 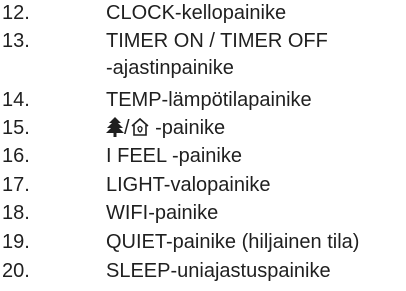 I want to click on item-text: -painike, so click(x=187, y=128).